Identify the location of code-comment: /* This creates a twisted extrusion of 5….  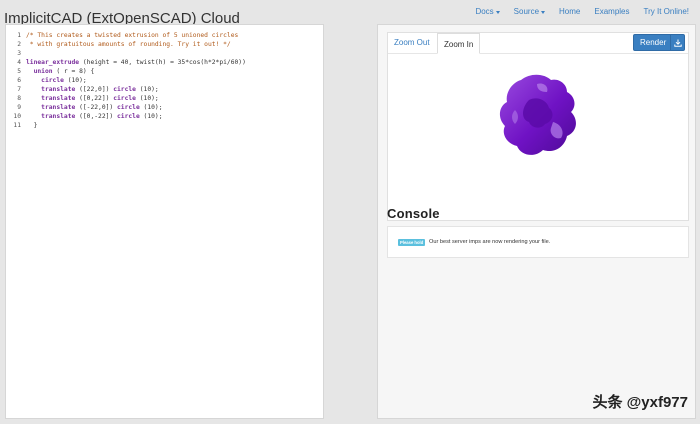
(132, 35).